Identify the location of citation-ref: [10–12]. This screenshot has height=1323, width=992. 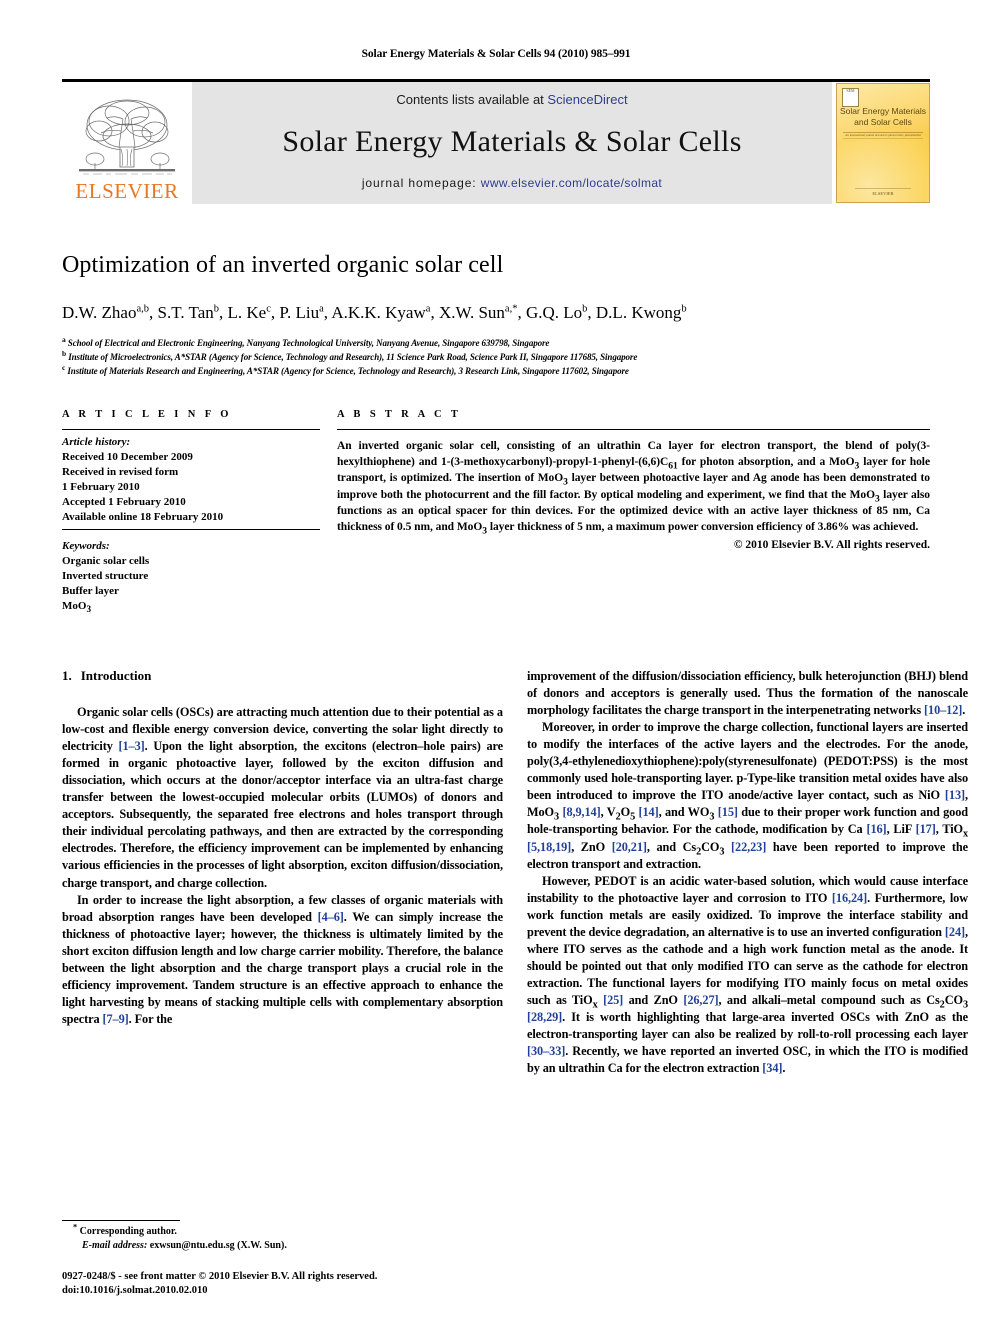
(943, 710).